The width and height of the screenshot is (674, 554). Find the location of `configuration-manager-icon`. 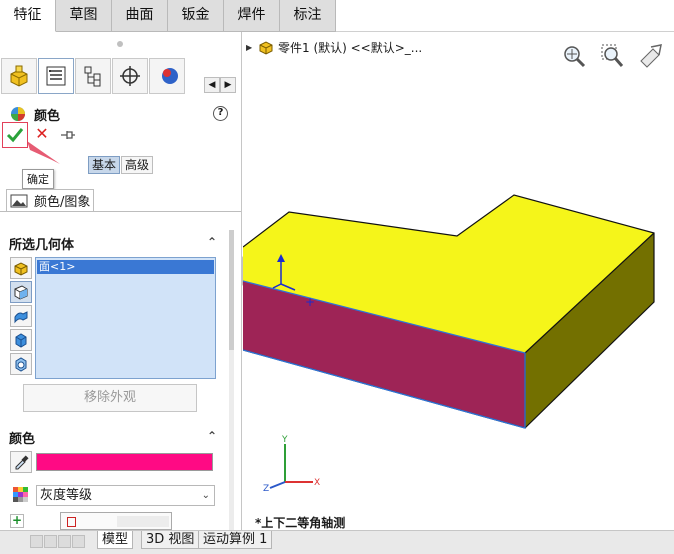

configuration-manager-icon is located at coordinates (93, 76).